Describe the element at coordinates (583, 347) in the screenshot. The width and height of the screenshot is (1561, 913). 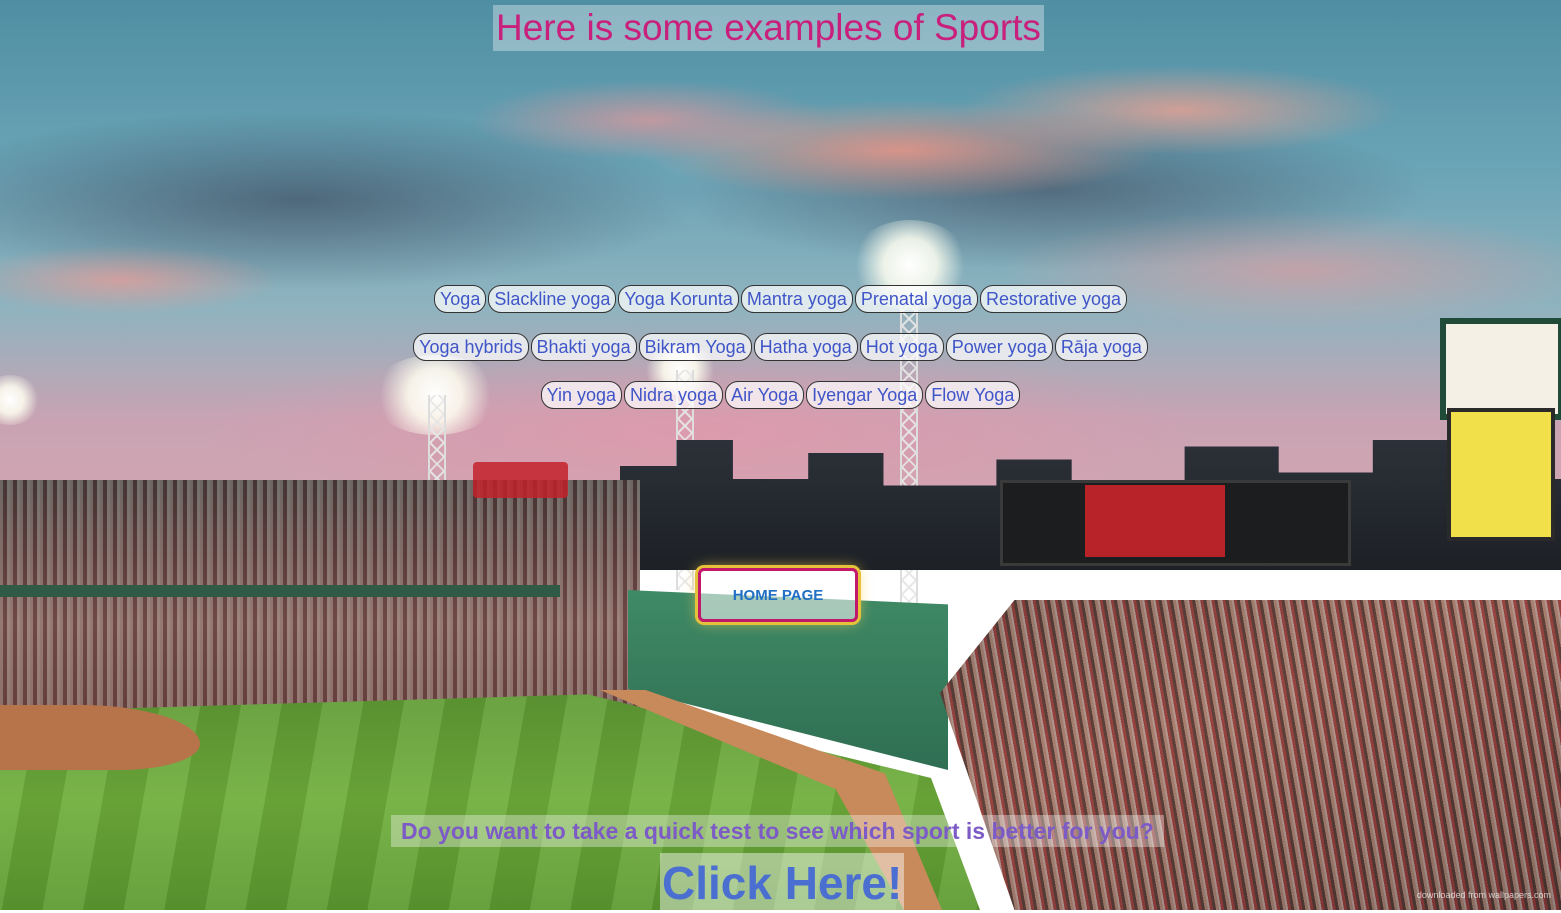
I see `link-bhakti-yoga: Bhakti yoga` at that location.